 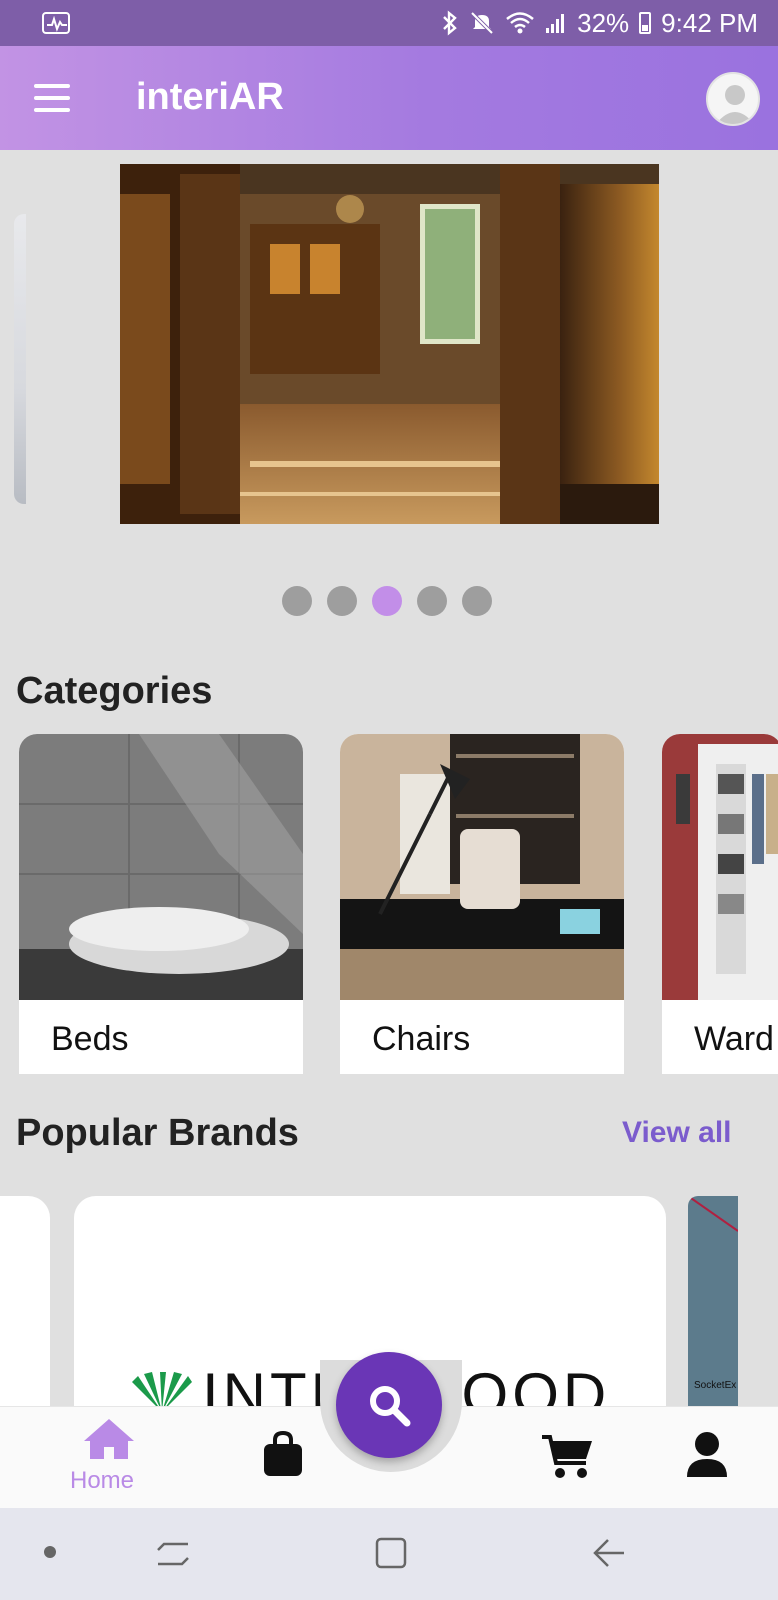 What do you see at coordinates (25, 1303) in the screenshot?
I see `brand-card-prev` at bounding box center [25, 1303].